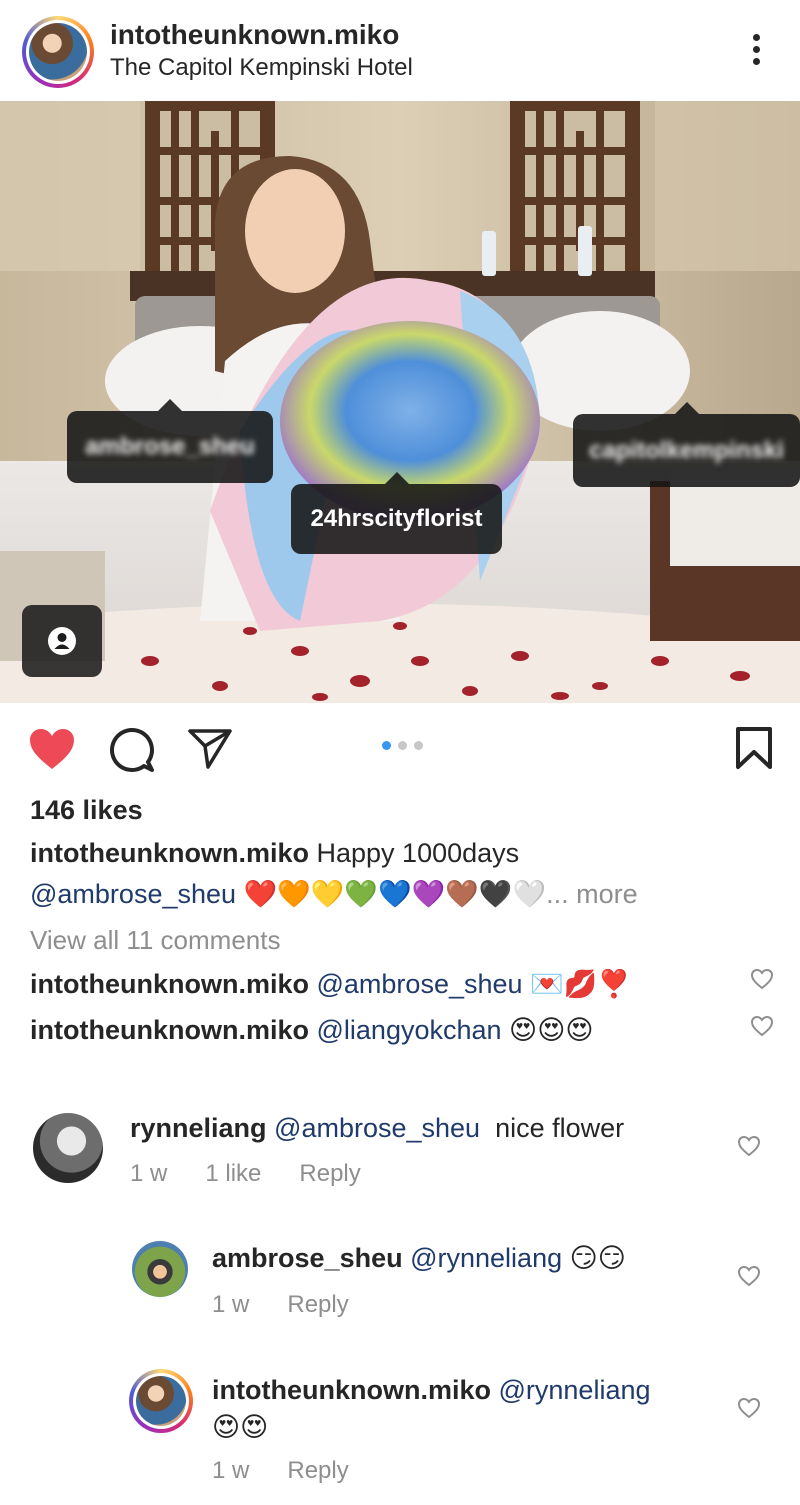 This screenshot has width=800, height=1505. What do you see at coordinates (133, 894) in the screenshot?
I see `caption-mention: @ambrose_sheu` at bounding box center [133, 894].